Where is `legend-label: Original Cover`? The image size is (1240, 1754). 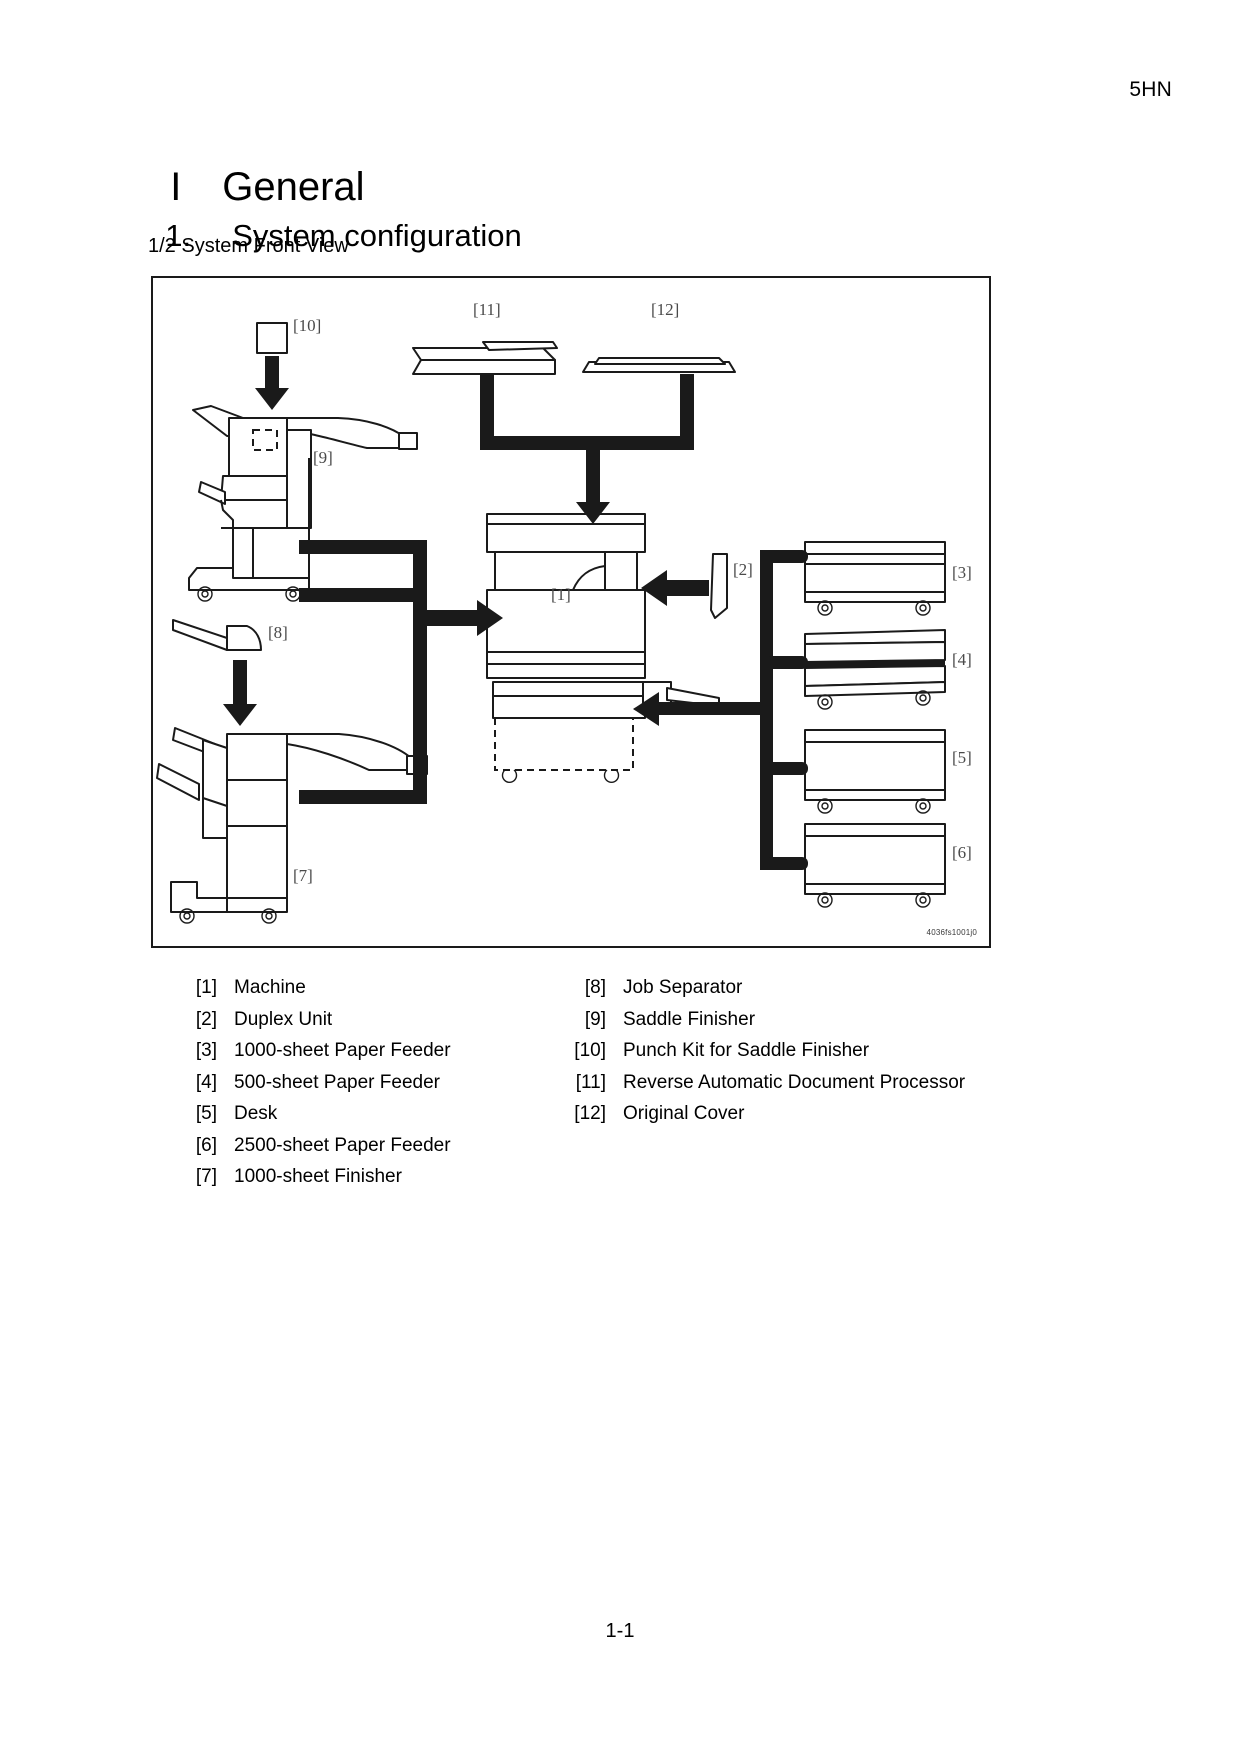 legend-label: Original Cover is located at coordinates (684, 1113).